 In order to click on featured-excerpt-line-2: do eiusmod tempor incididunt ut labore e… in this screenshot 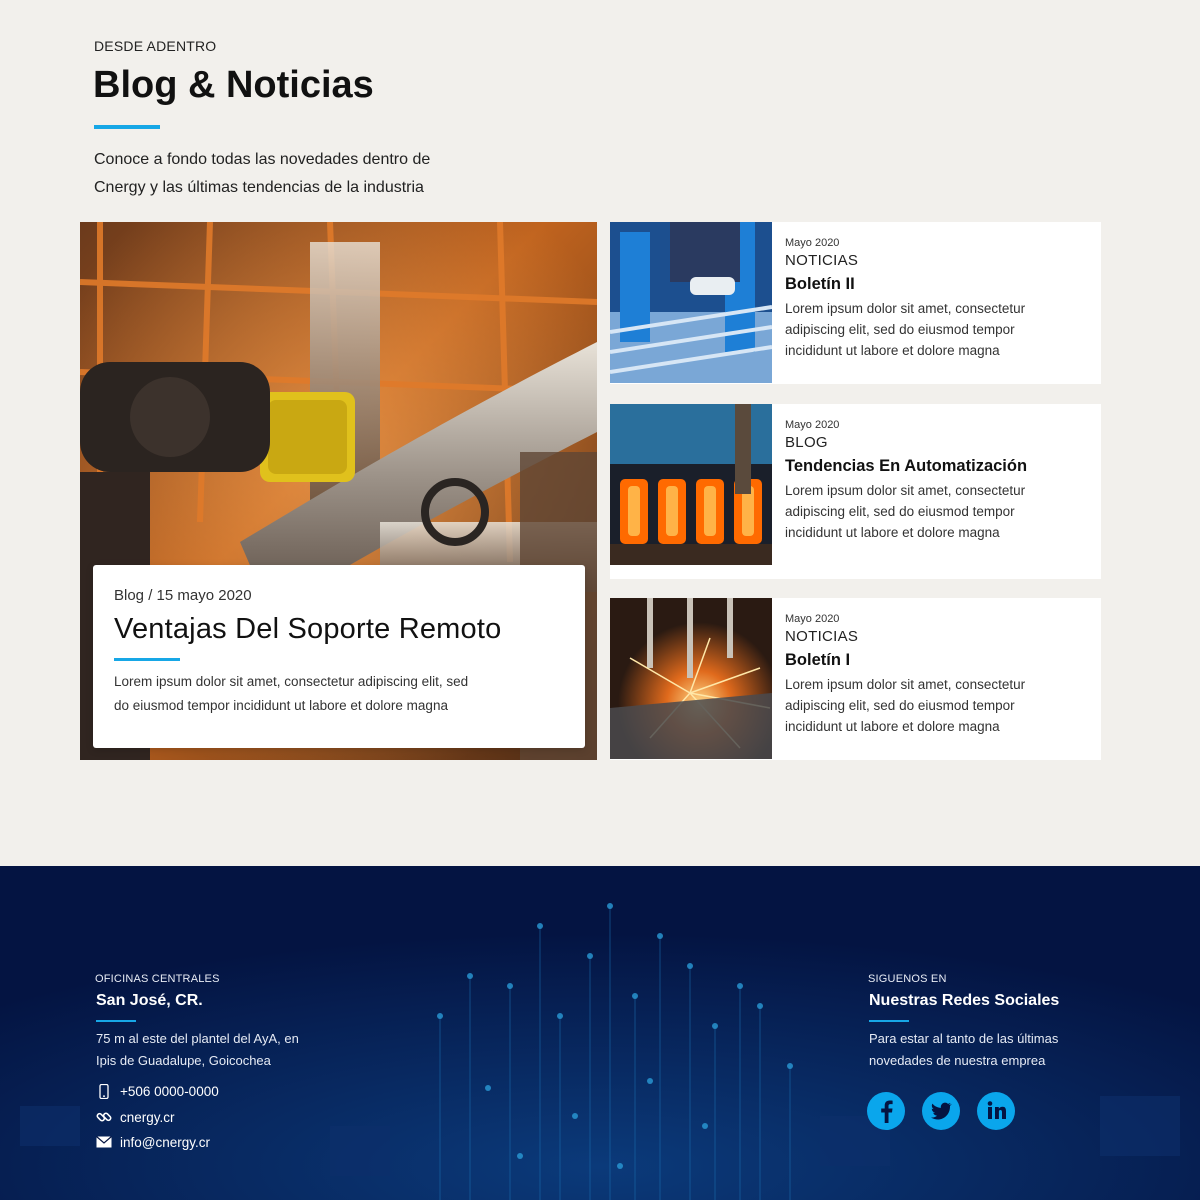, I will do `click(281, 705)`.